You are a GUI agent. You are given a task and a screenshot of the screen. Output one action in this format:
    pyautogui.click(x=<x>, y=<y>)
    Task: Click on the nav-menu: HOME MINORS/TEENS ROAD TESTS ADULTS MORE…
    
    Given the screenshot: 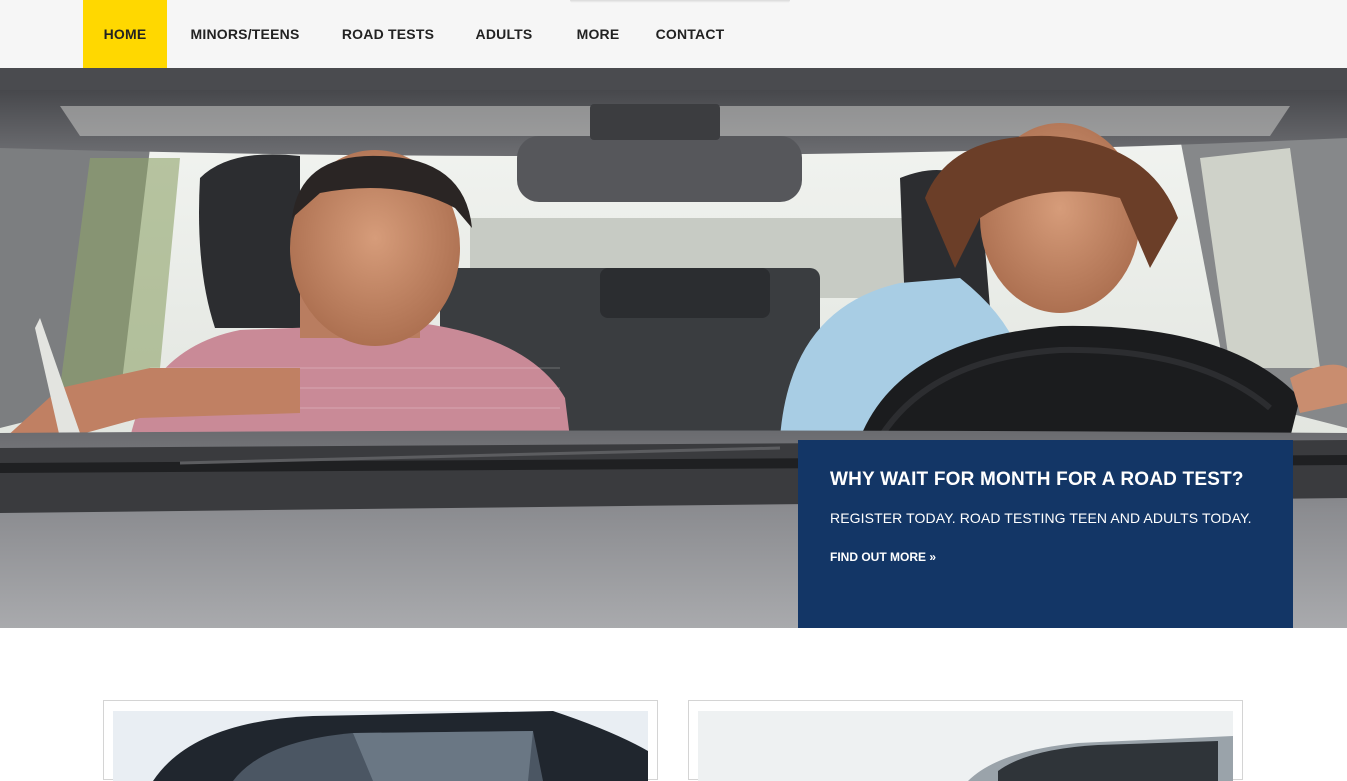 What is the action you would take?
    pyautogui.click(x=404, y=34)
    